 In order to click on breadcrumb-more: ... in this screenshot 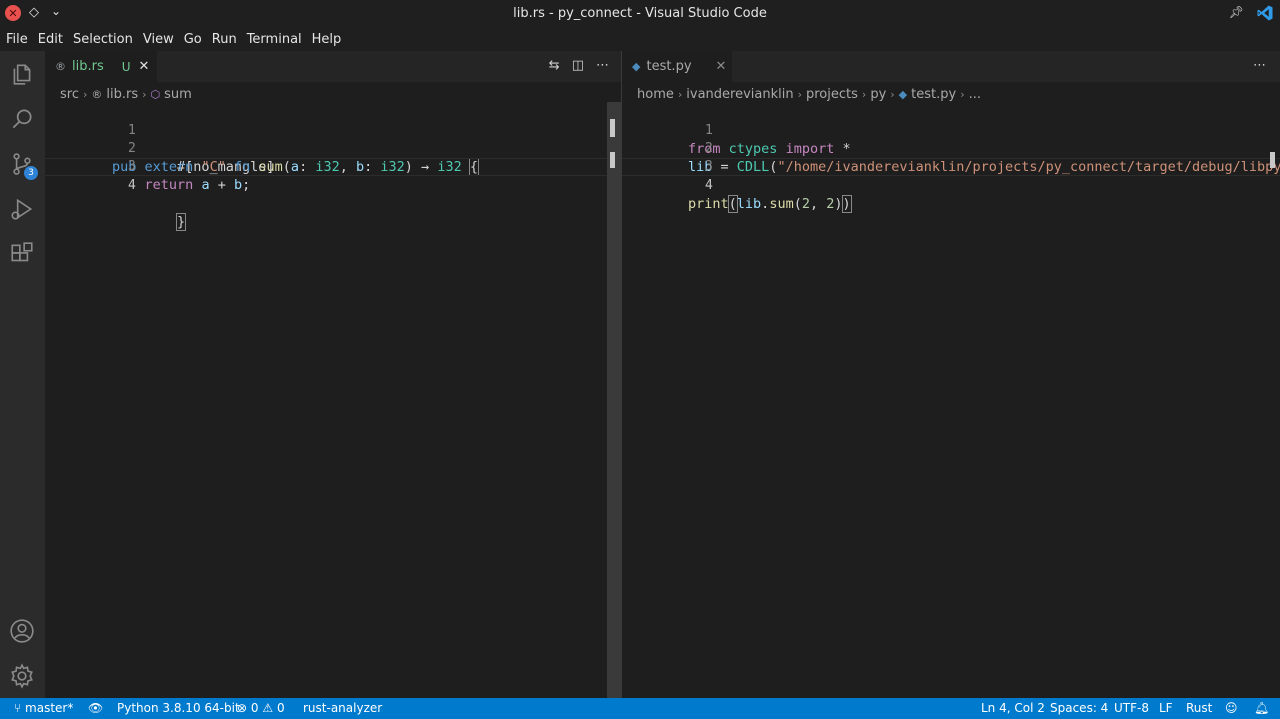, I will do `click(975, 94)`.